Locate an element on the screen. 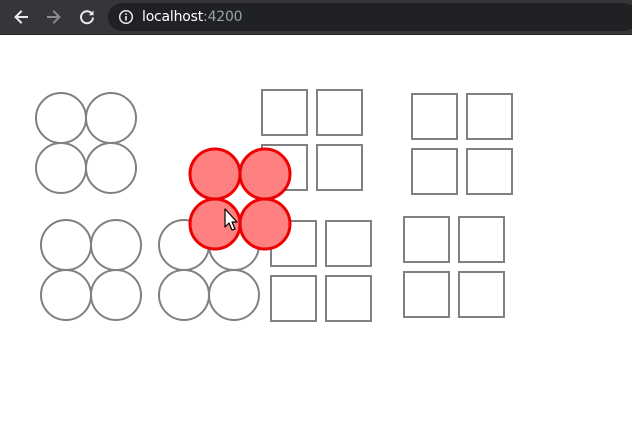 The height and width of the screenshot is (422, 632). back-button is located at coordinates (21, 17).